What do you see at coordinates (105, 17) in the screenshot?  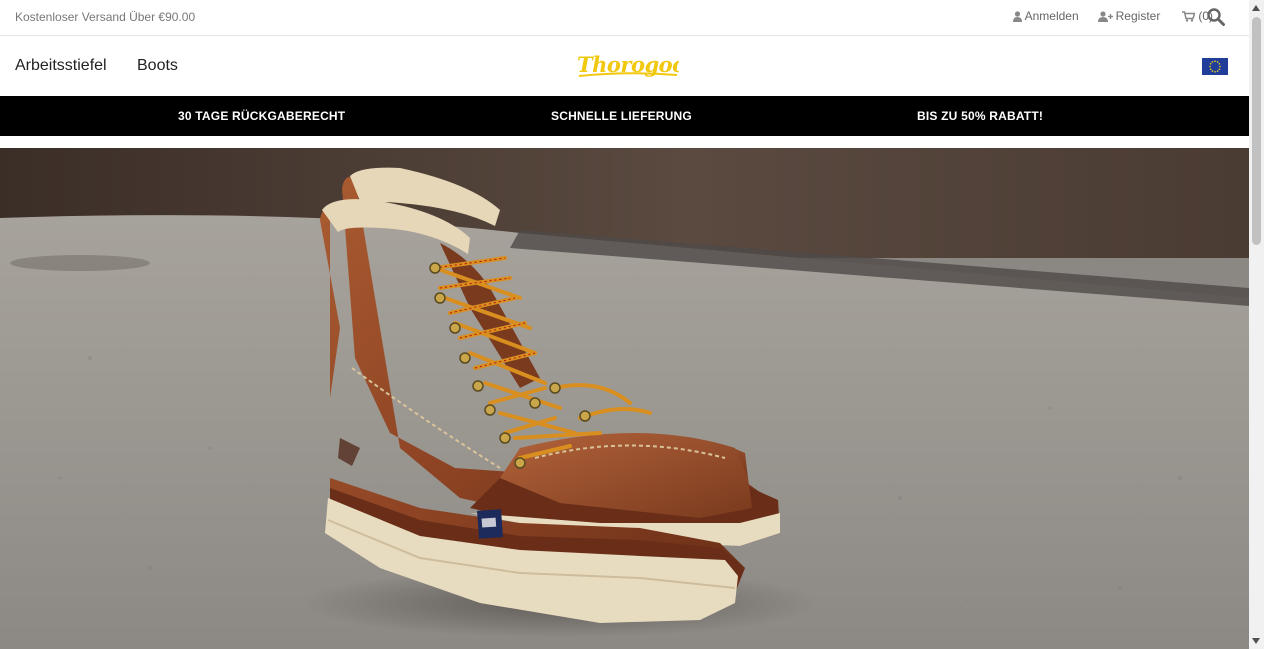 I see `free-shipping-promo: Kostenloser Versand Über €90.00` at bounding box center [105, 17].